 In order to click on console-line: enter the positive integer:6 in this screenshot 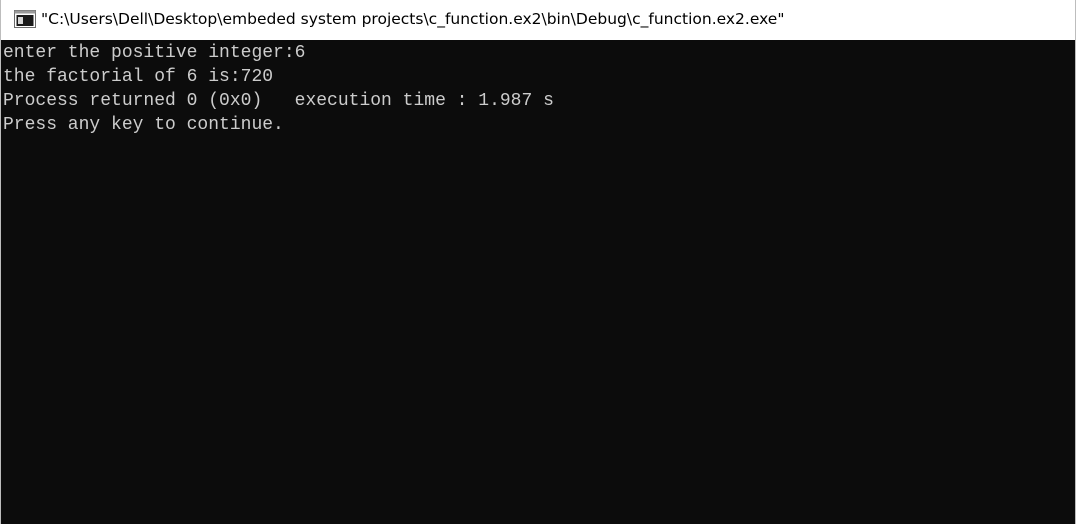, I will do `click(154, 53)`.